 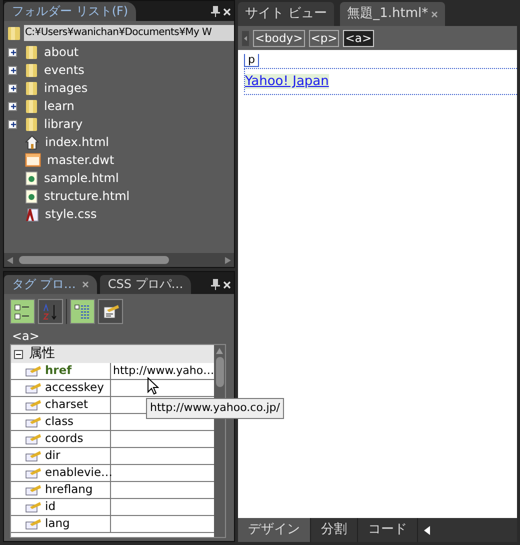 What do you see at coordinates (129, 33) in the screenshot?
I see `folder-path: C:¥Users¥wanichan¥Documents¥My W` at bounding box center [129, 33].